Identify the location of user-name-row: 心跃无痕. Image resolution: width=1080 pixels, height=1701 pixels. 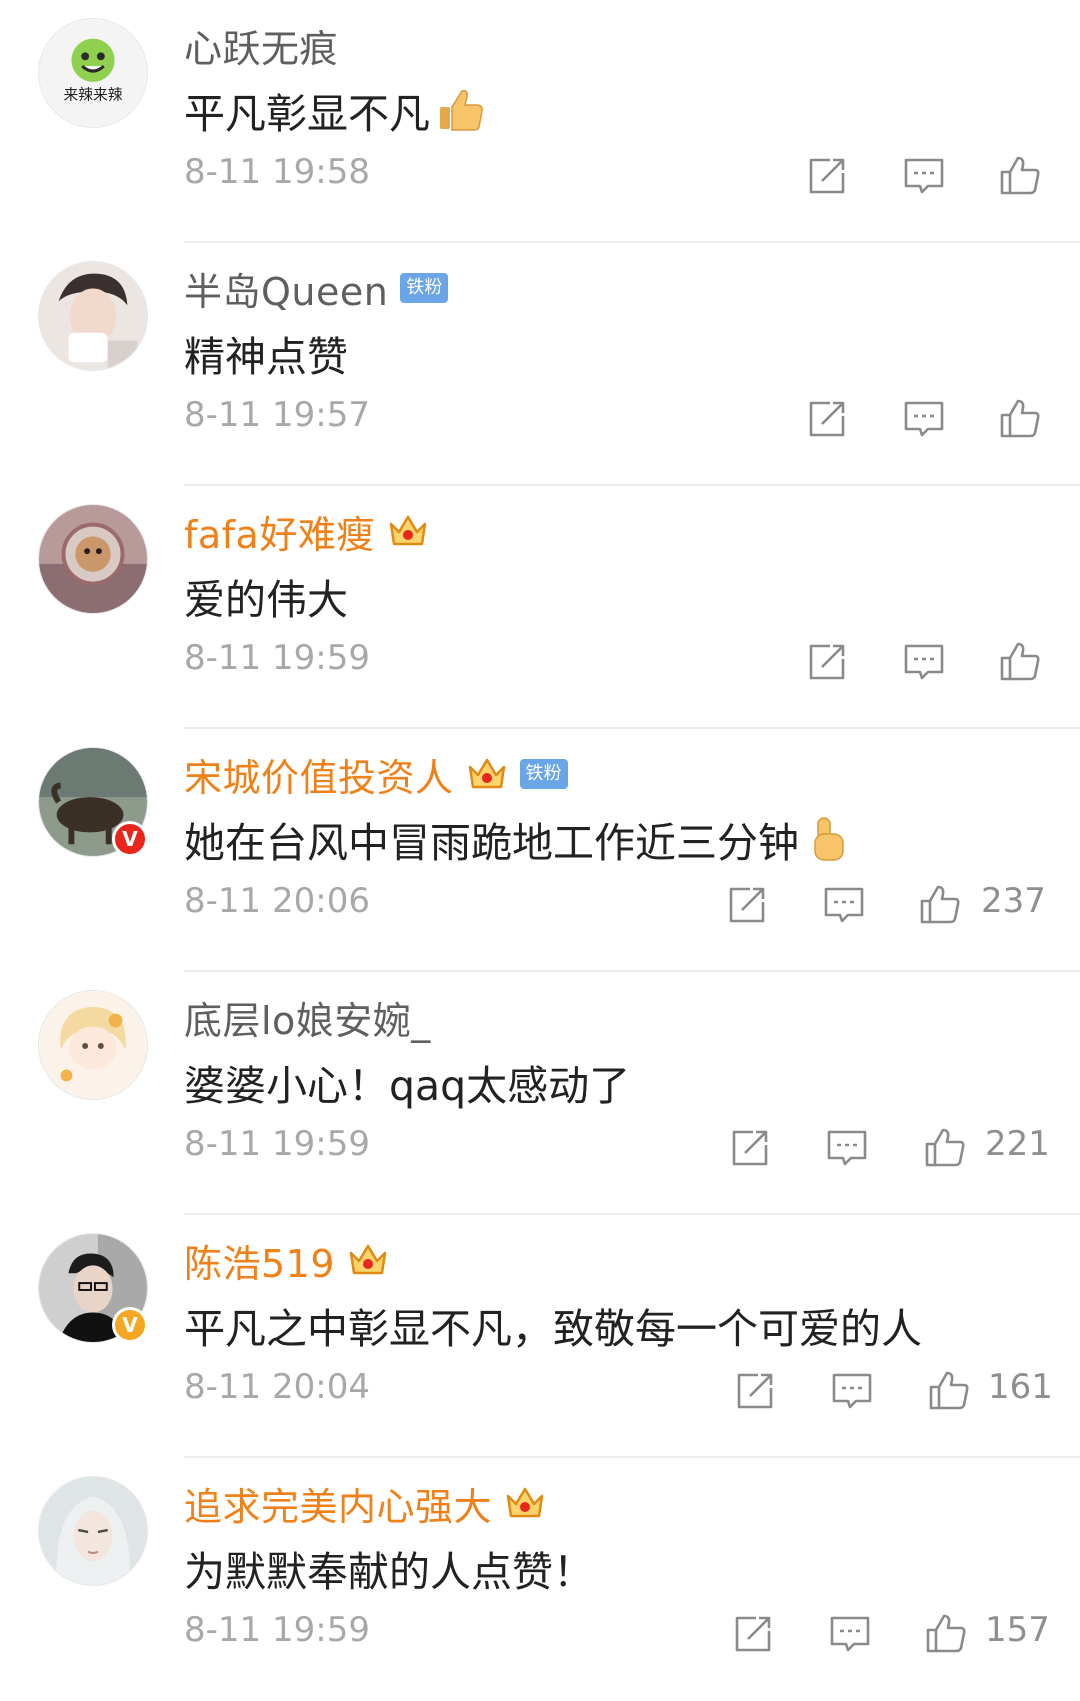
(261, 45).